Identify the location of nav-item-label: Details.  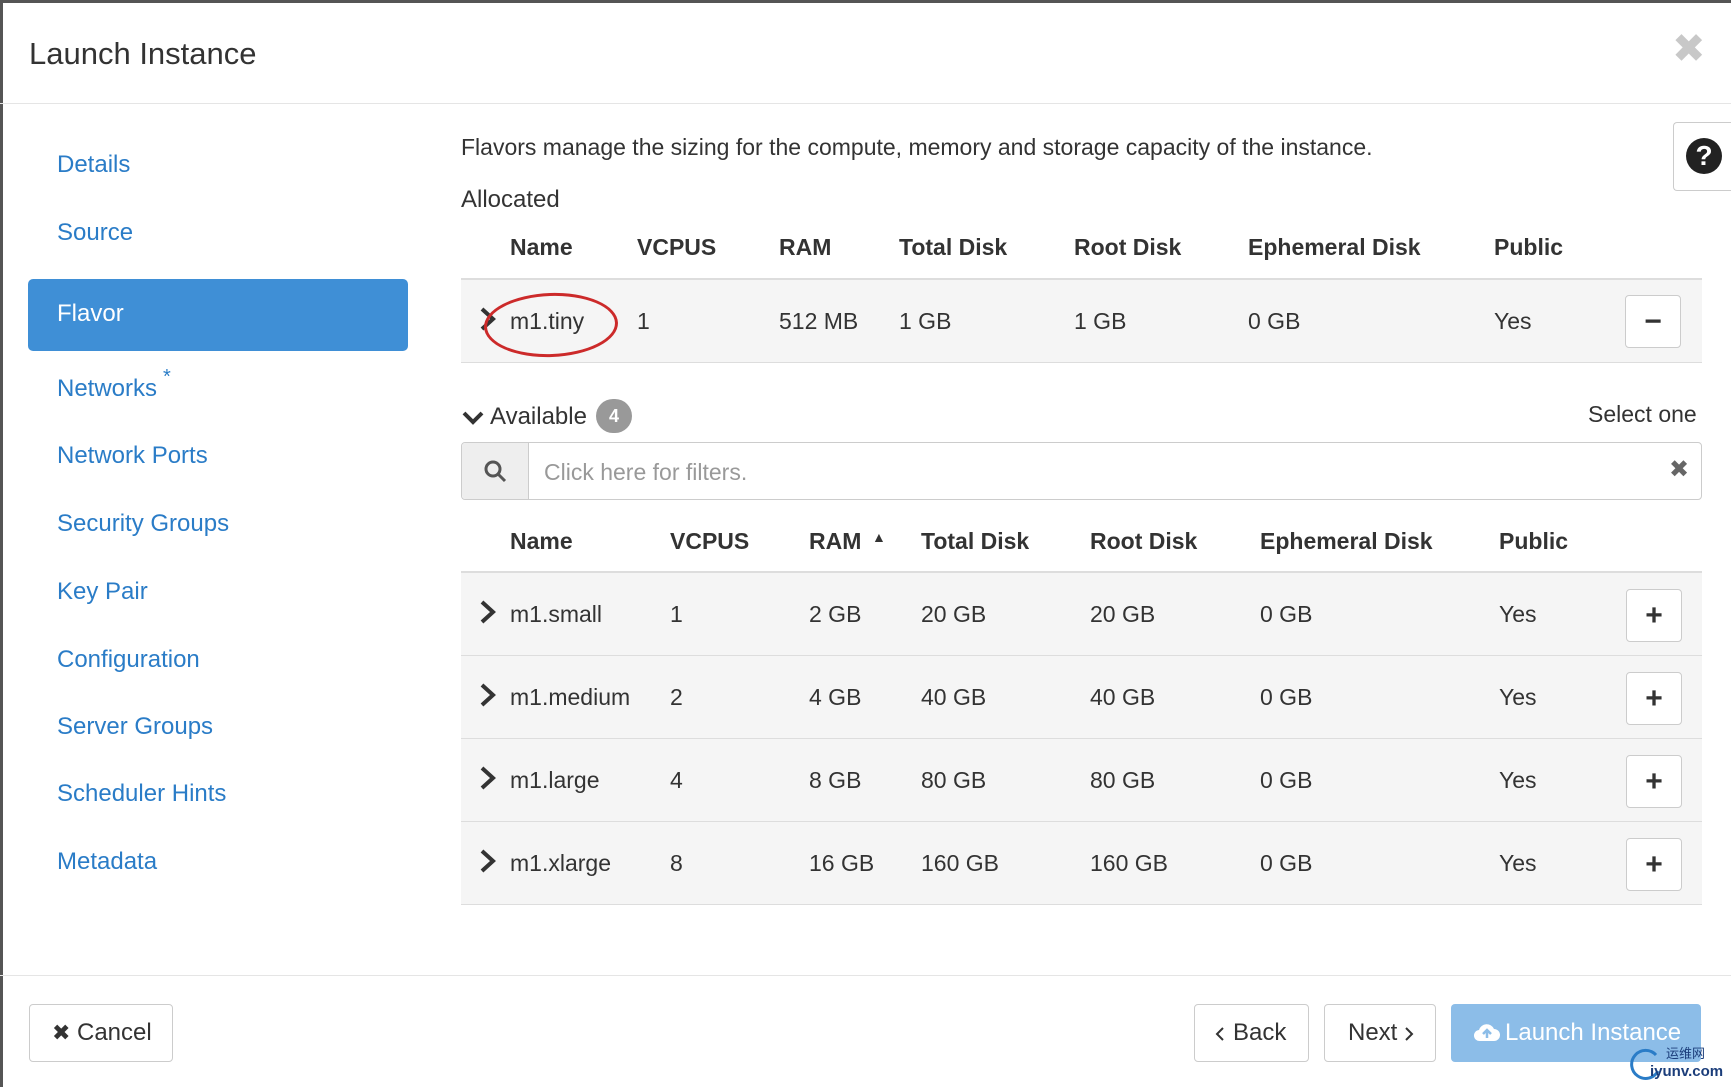
(94, 164).